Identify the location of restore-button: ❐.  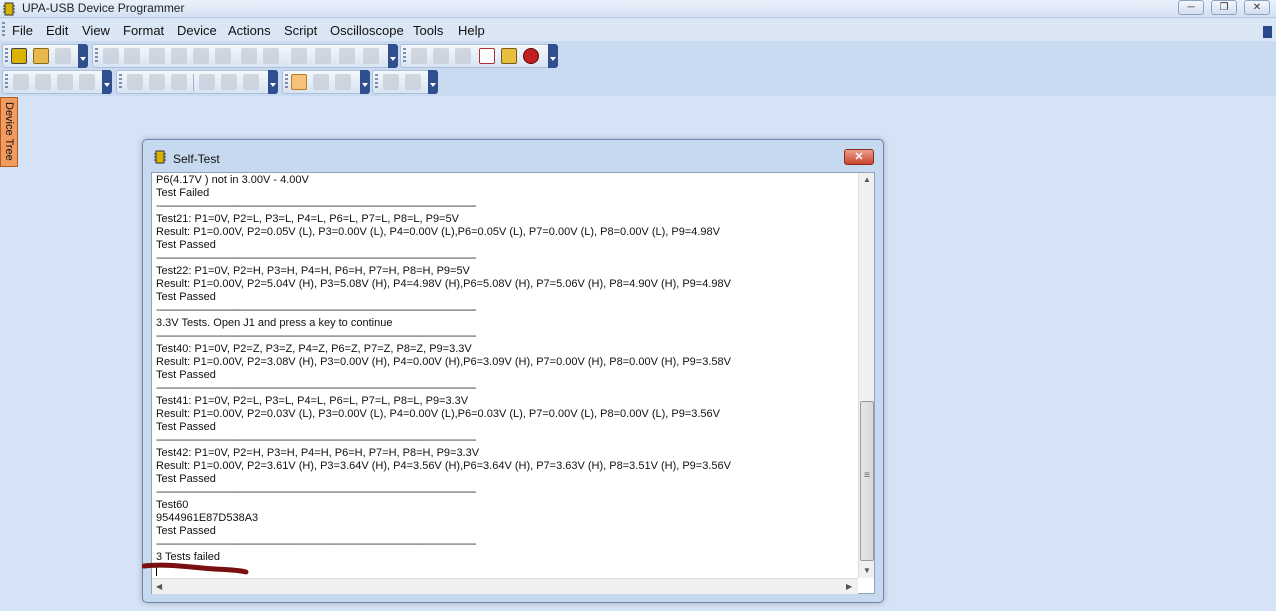
(1224, 7).